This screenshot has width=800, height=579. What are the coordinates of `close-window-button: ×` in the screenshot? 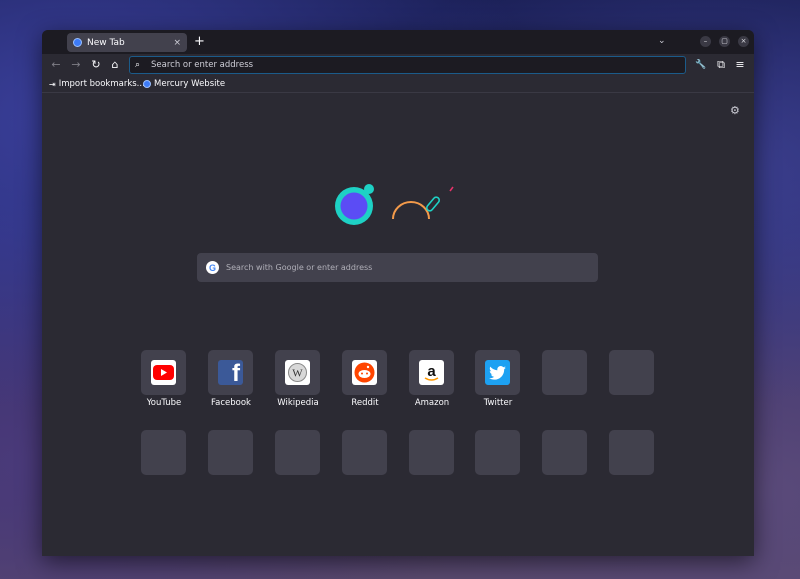 It's located at (743, 41).